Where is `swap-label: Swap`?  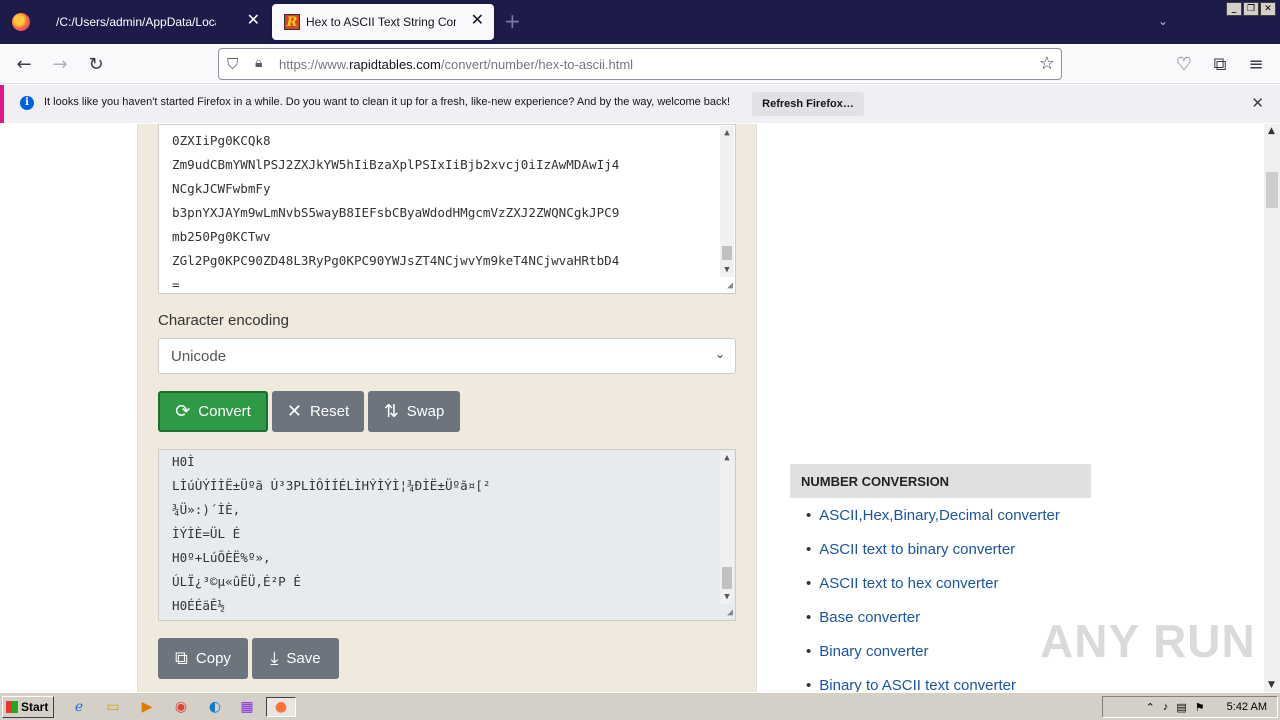
swap-label: Swap is located at coordinates (425, 411).